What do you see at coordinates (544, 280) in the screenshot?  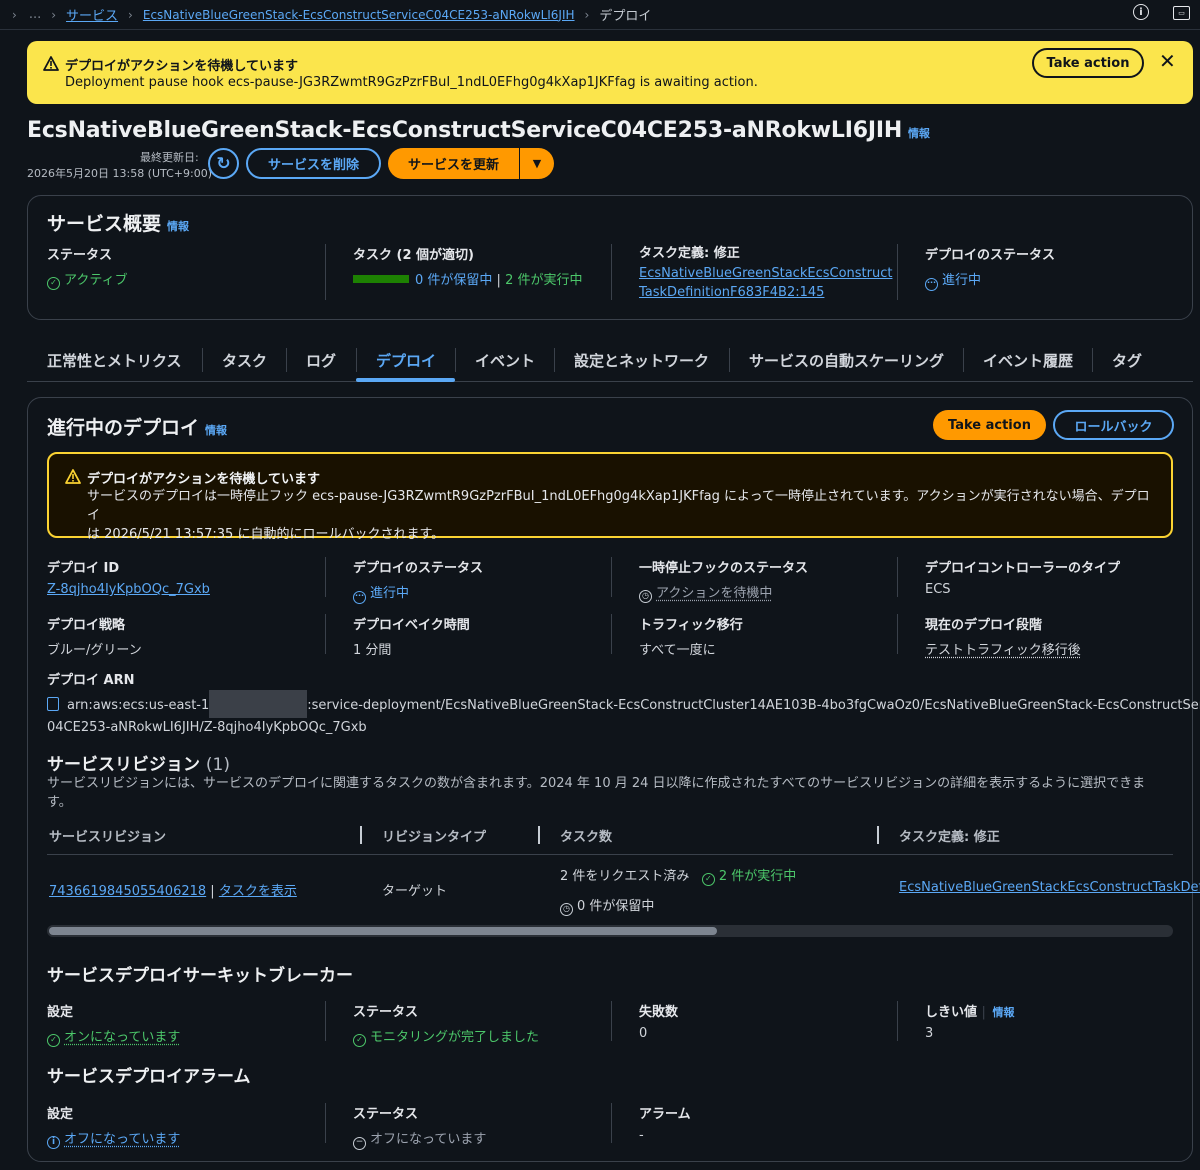 I see `tasks-running: 2 件が実行中` at bounding box center [544, 280].